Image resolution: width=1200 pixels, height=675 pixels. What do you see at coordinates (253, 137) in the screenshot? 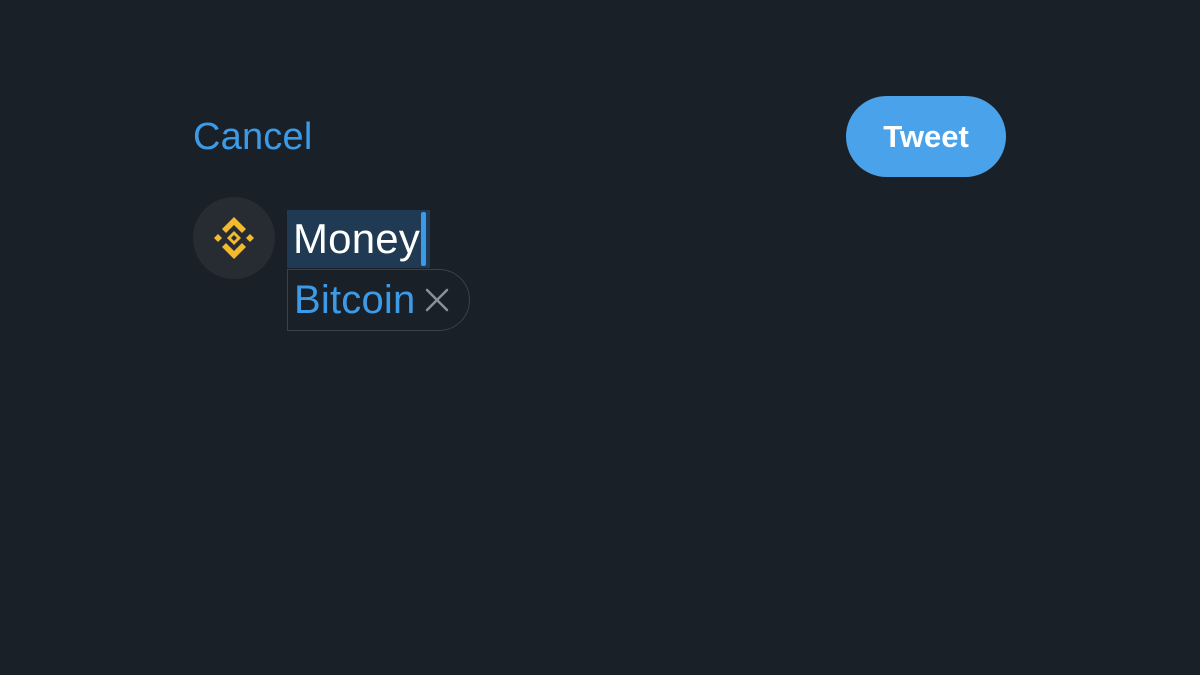
I see `cancel-button: Cancel` at bounding box center [253, 137].